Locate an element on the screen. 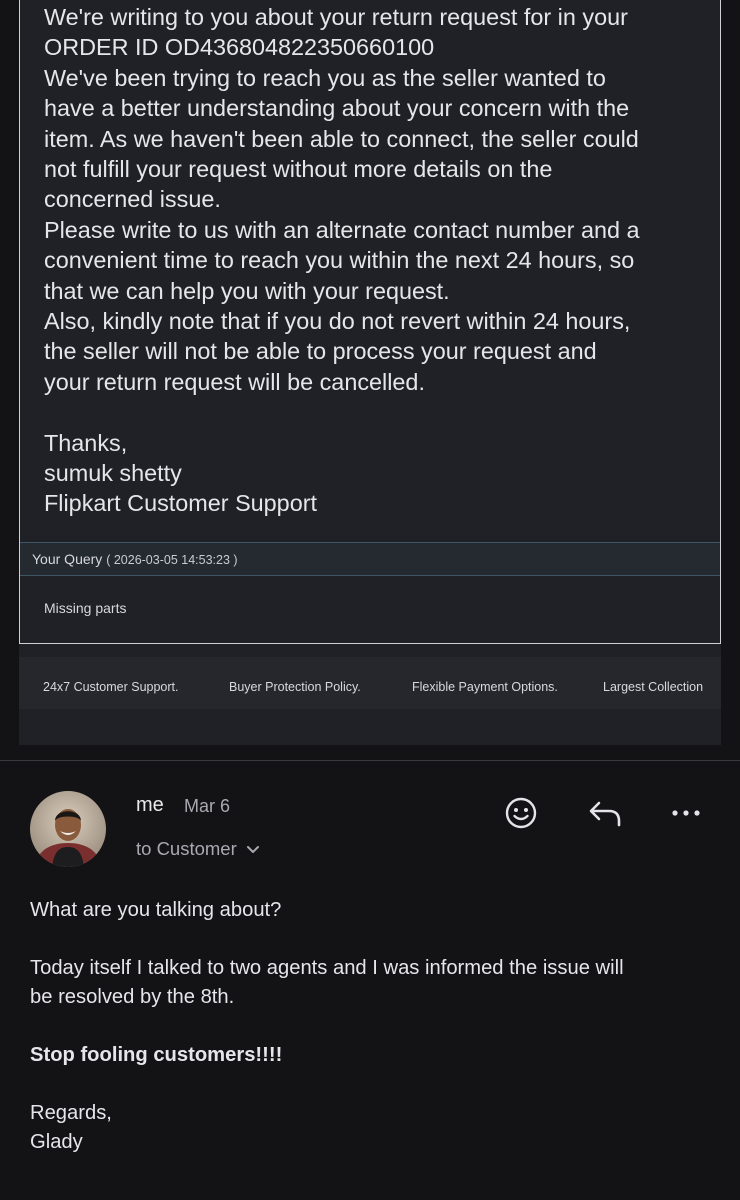 The image size is (740, 1200). recipient-toggle: to Customer is located at coordinates (199, 849).